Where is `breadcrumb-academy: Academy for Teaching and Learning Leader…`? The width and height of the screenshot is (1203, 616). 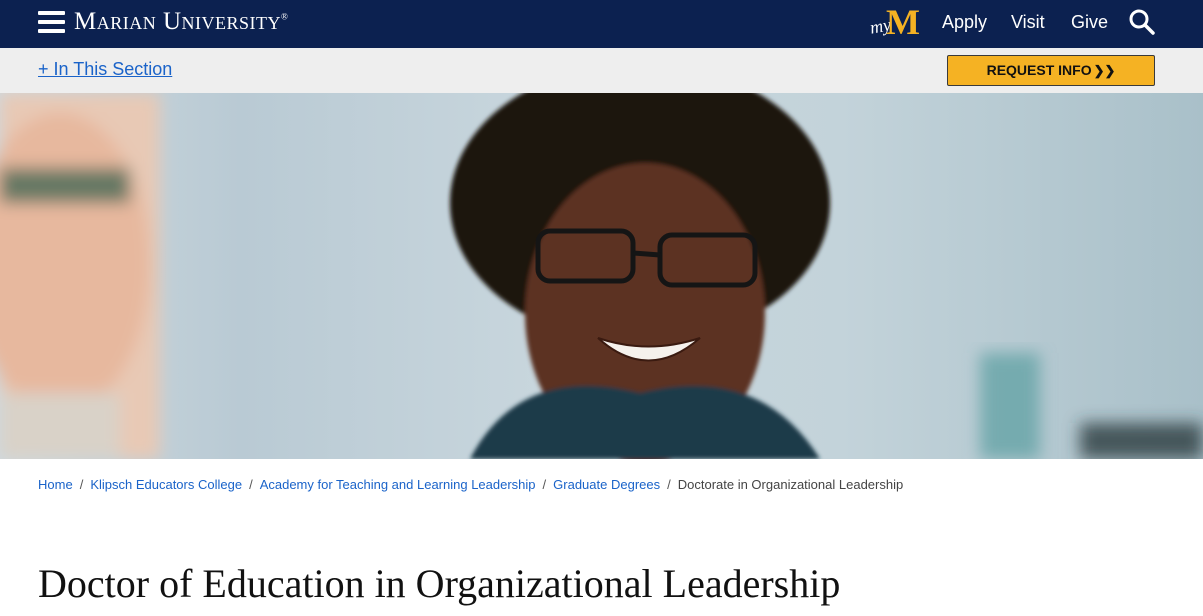
breadcrumb-academy: Academy for Teaching and Learning Leader… is located at coordinates (398, 484).